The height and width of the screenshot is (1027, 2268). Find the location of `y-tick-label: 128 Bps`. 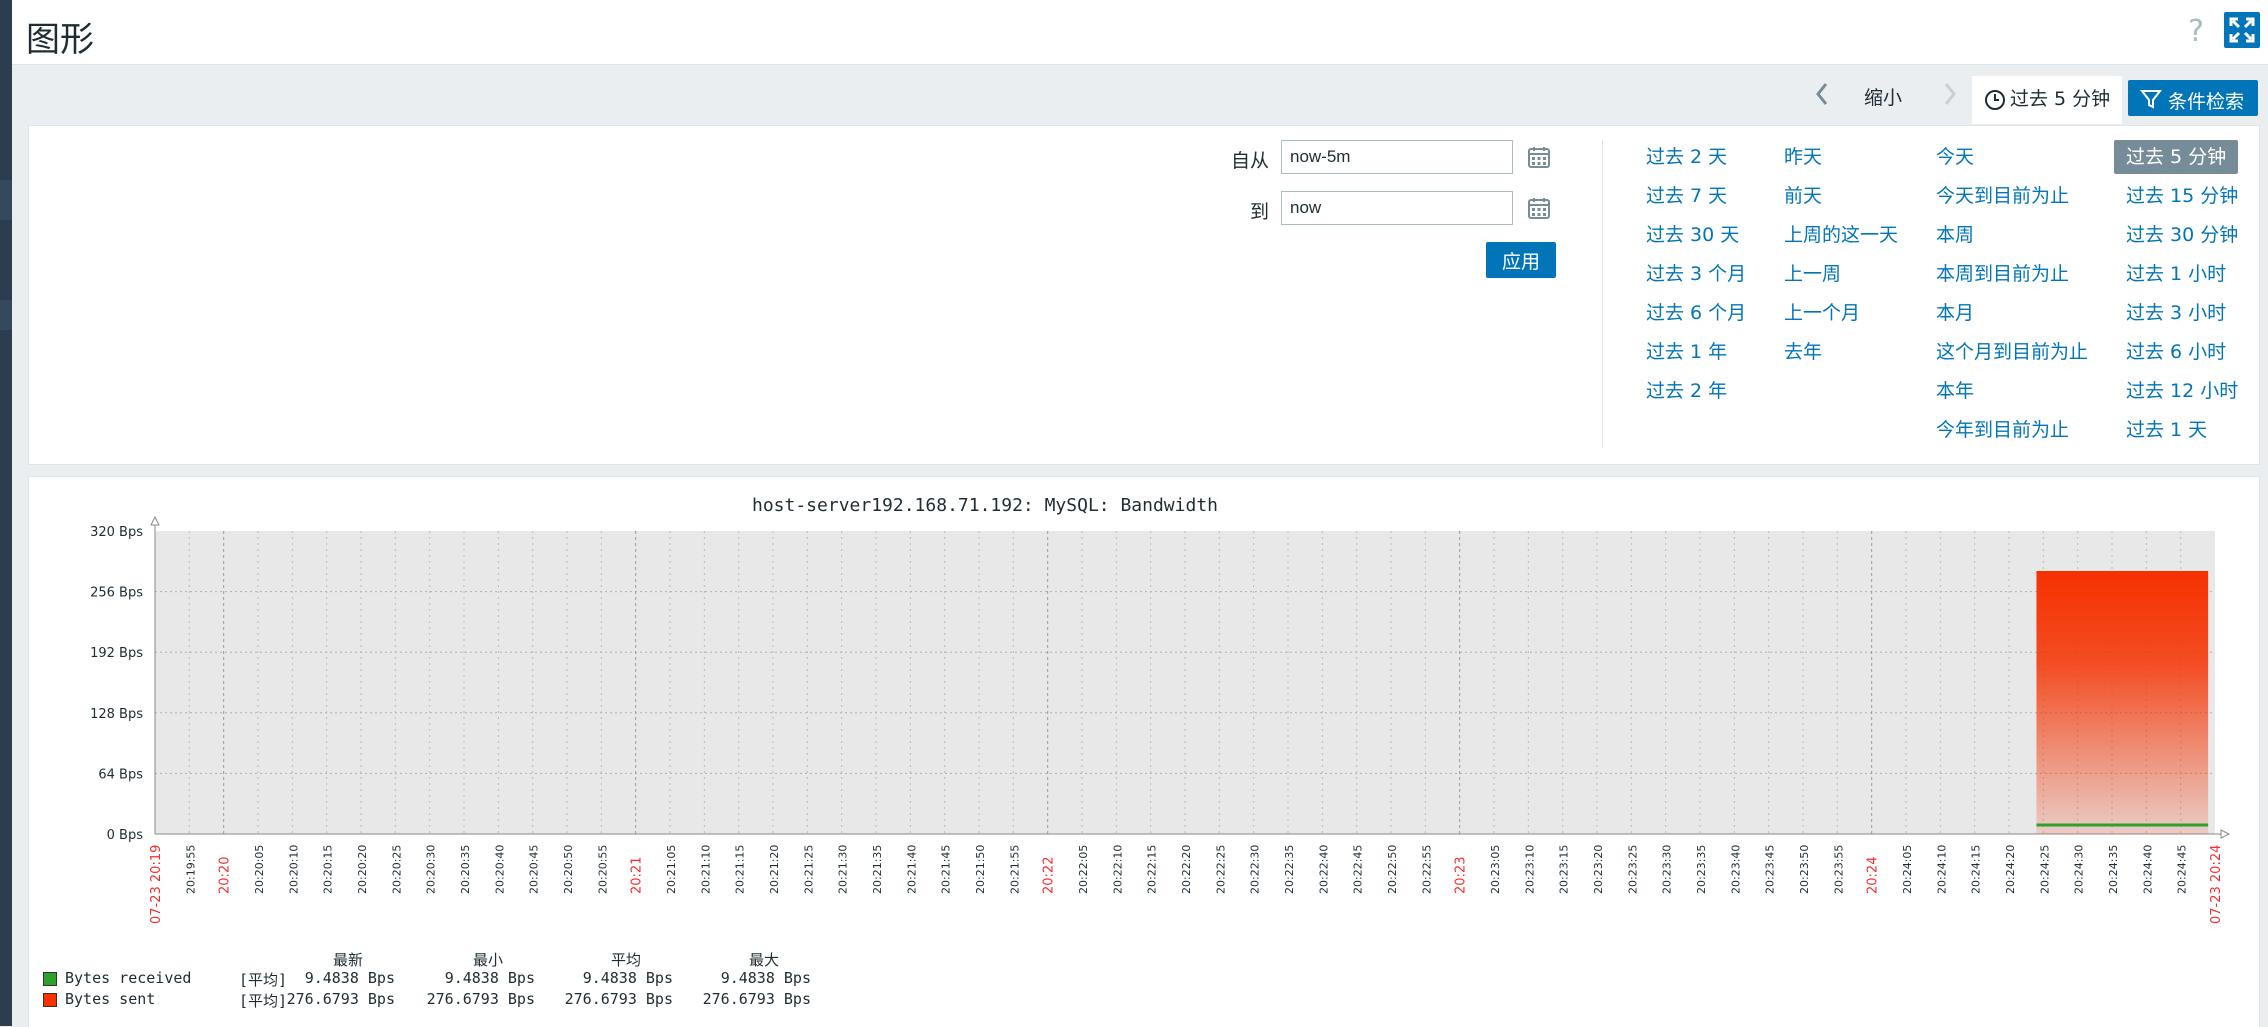

y-tick-label: 128 Bps is located at coordinates (116, 714).